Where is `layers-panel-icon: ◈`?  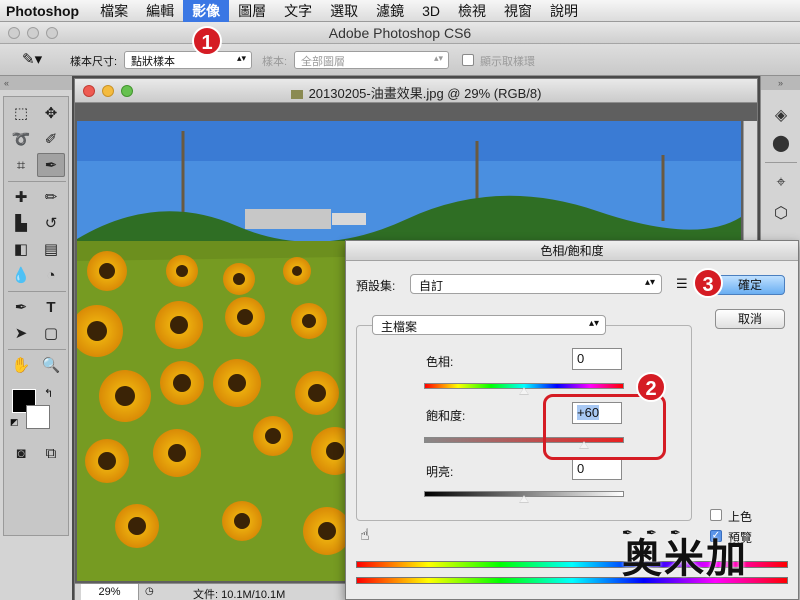
layers-panel-icon: ◈ is located at coordinates (781, 115).